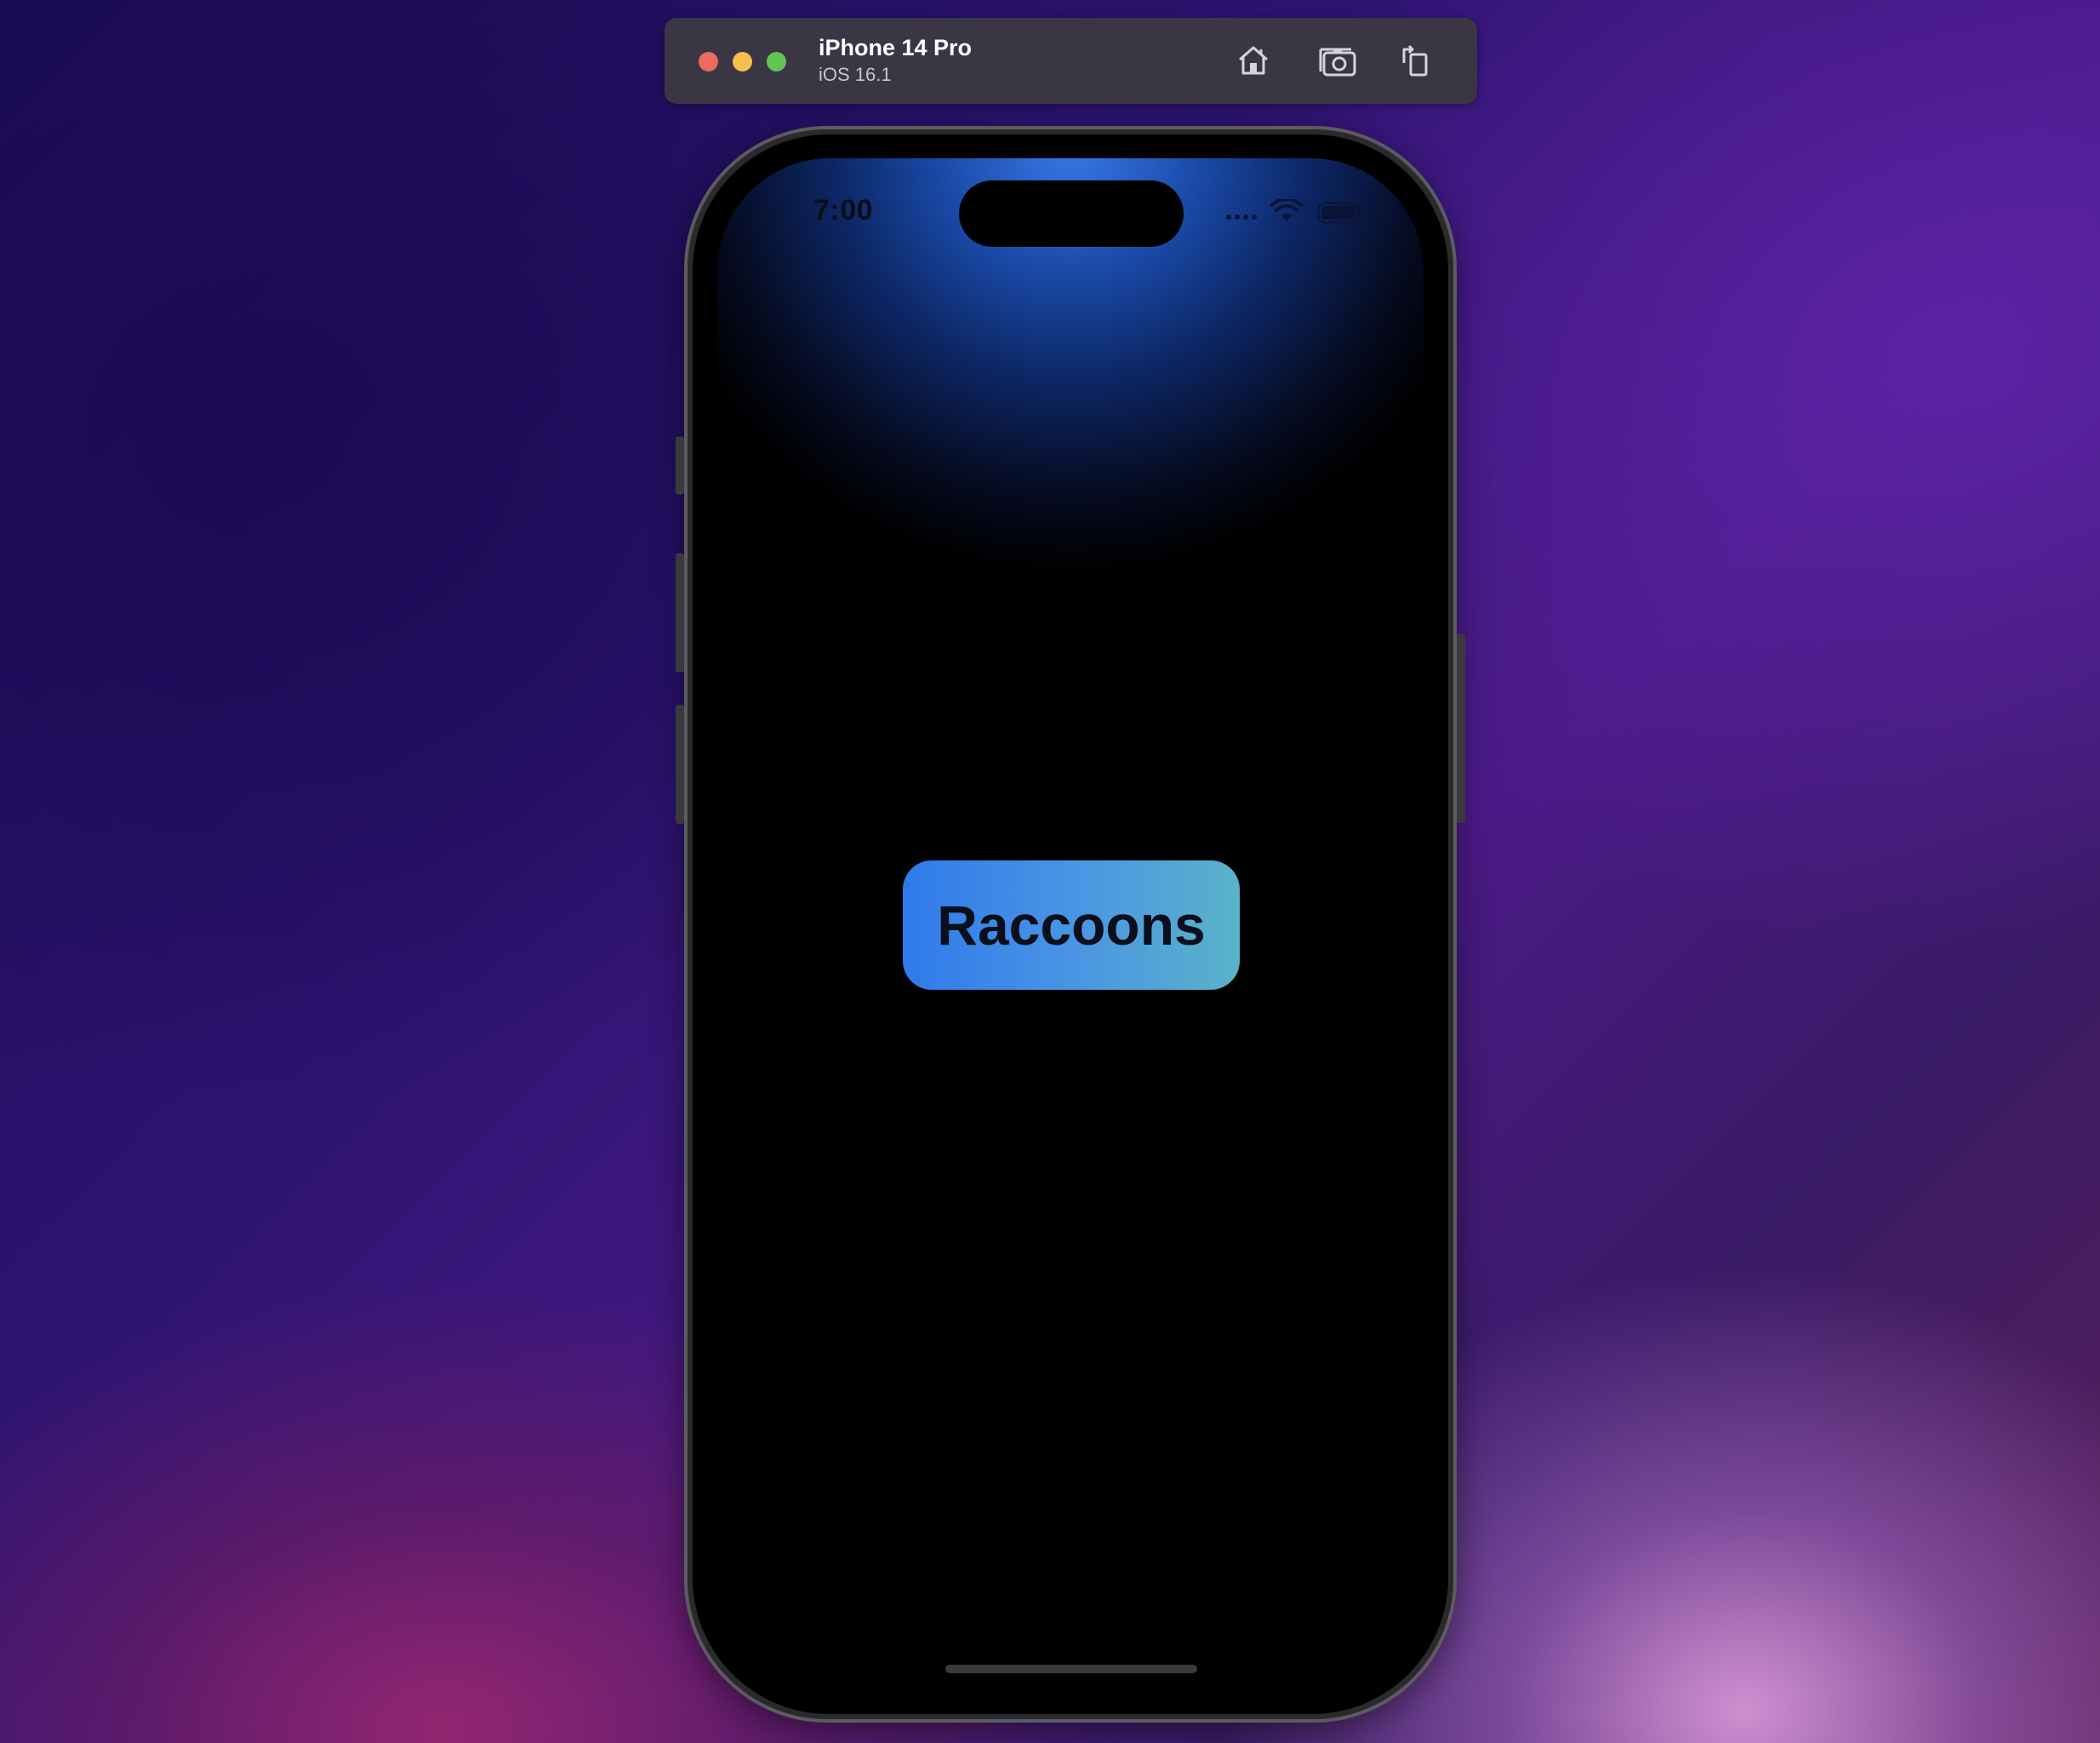  What do you see at coordinates (855, 74) in the screenshot?
I see `os-version: iOS 16.1` at bounding box center [855, 74].